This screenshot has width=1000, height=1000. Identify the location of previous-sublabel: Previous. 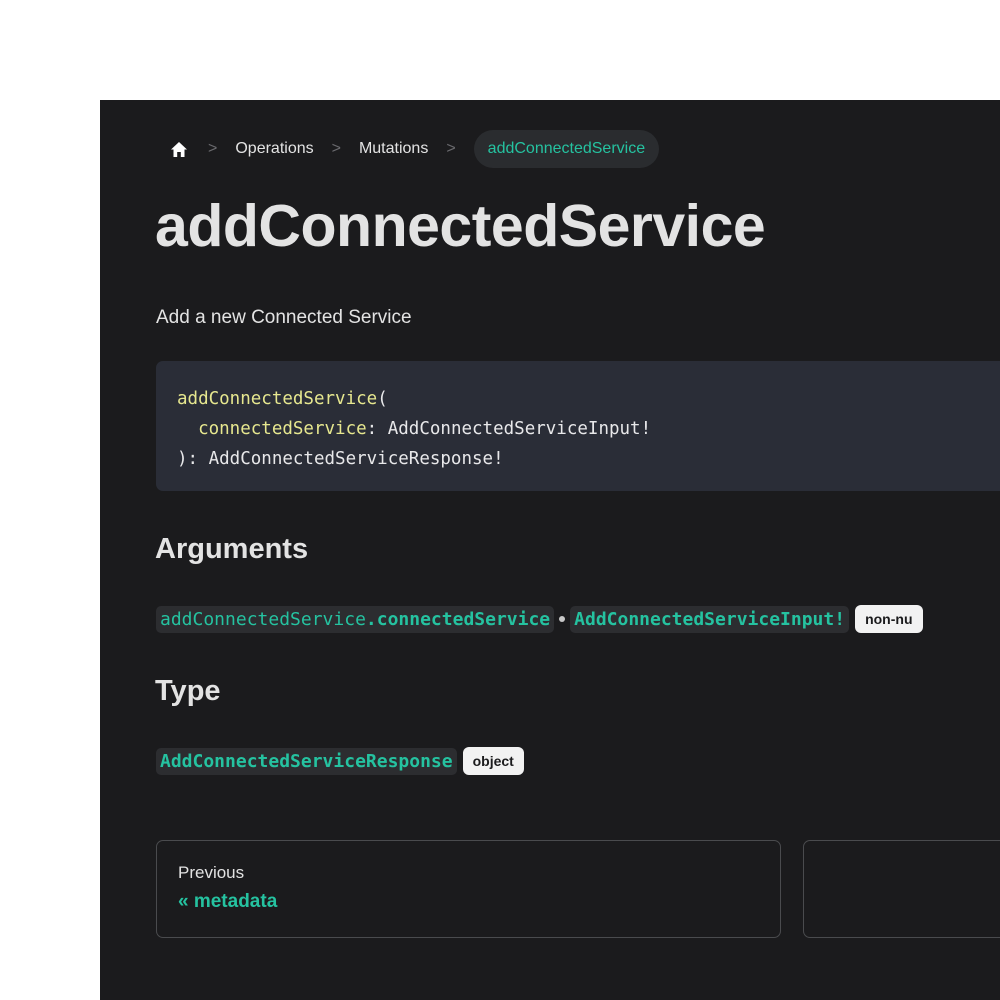
(211, 872).